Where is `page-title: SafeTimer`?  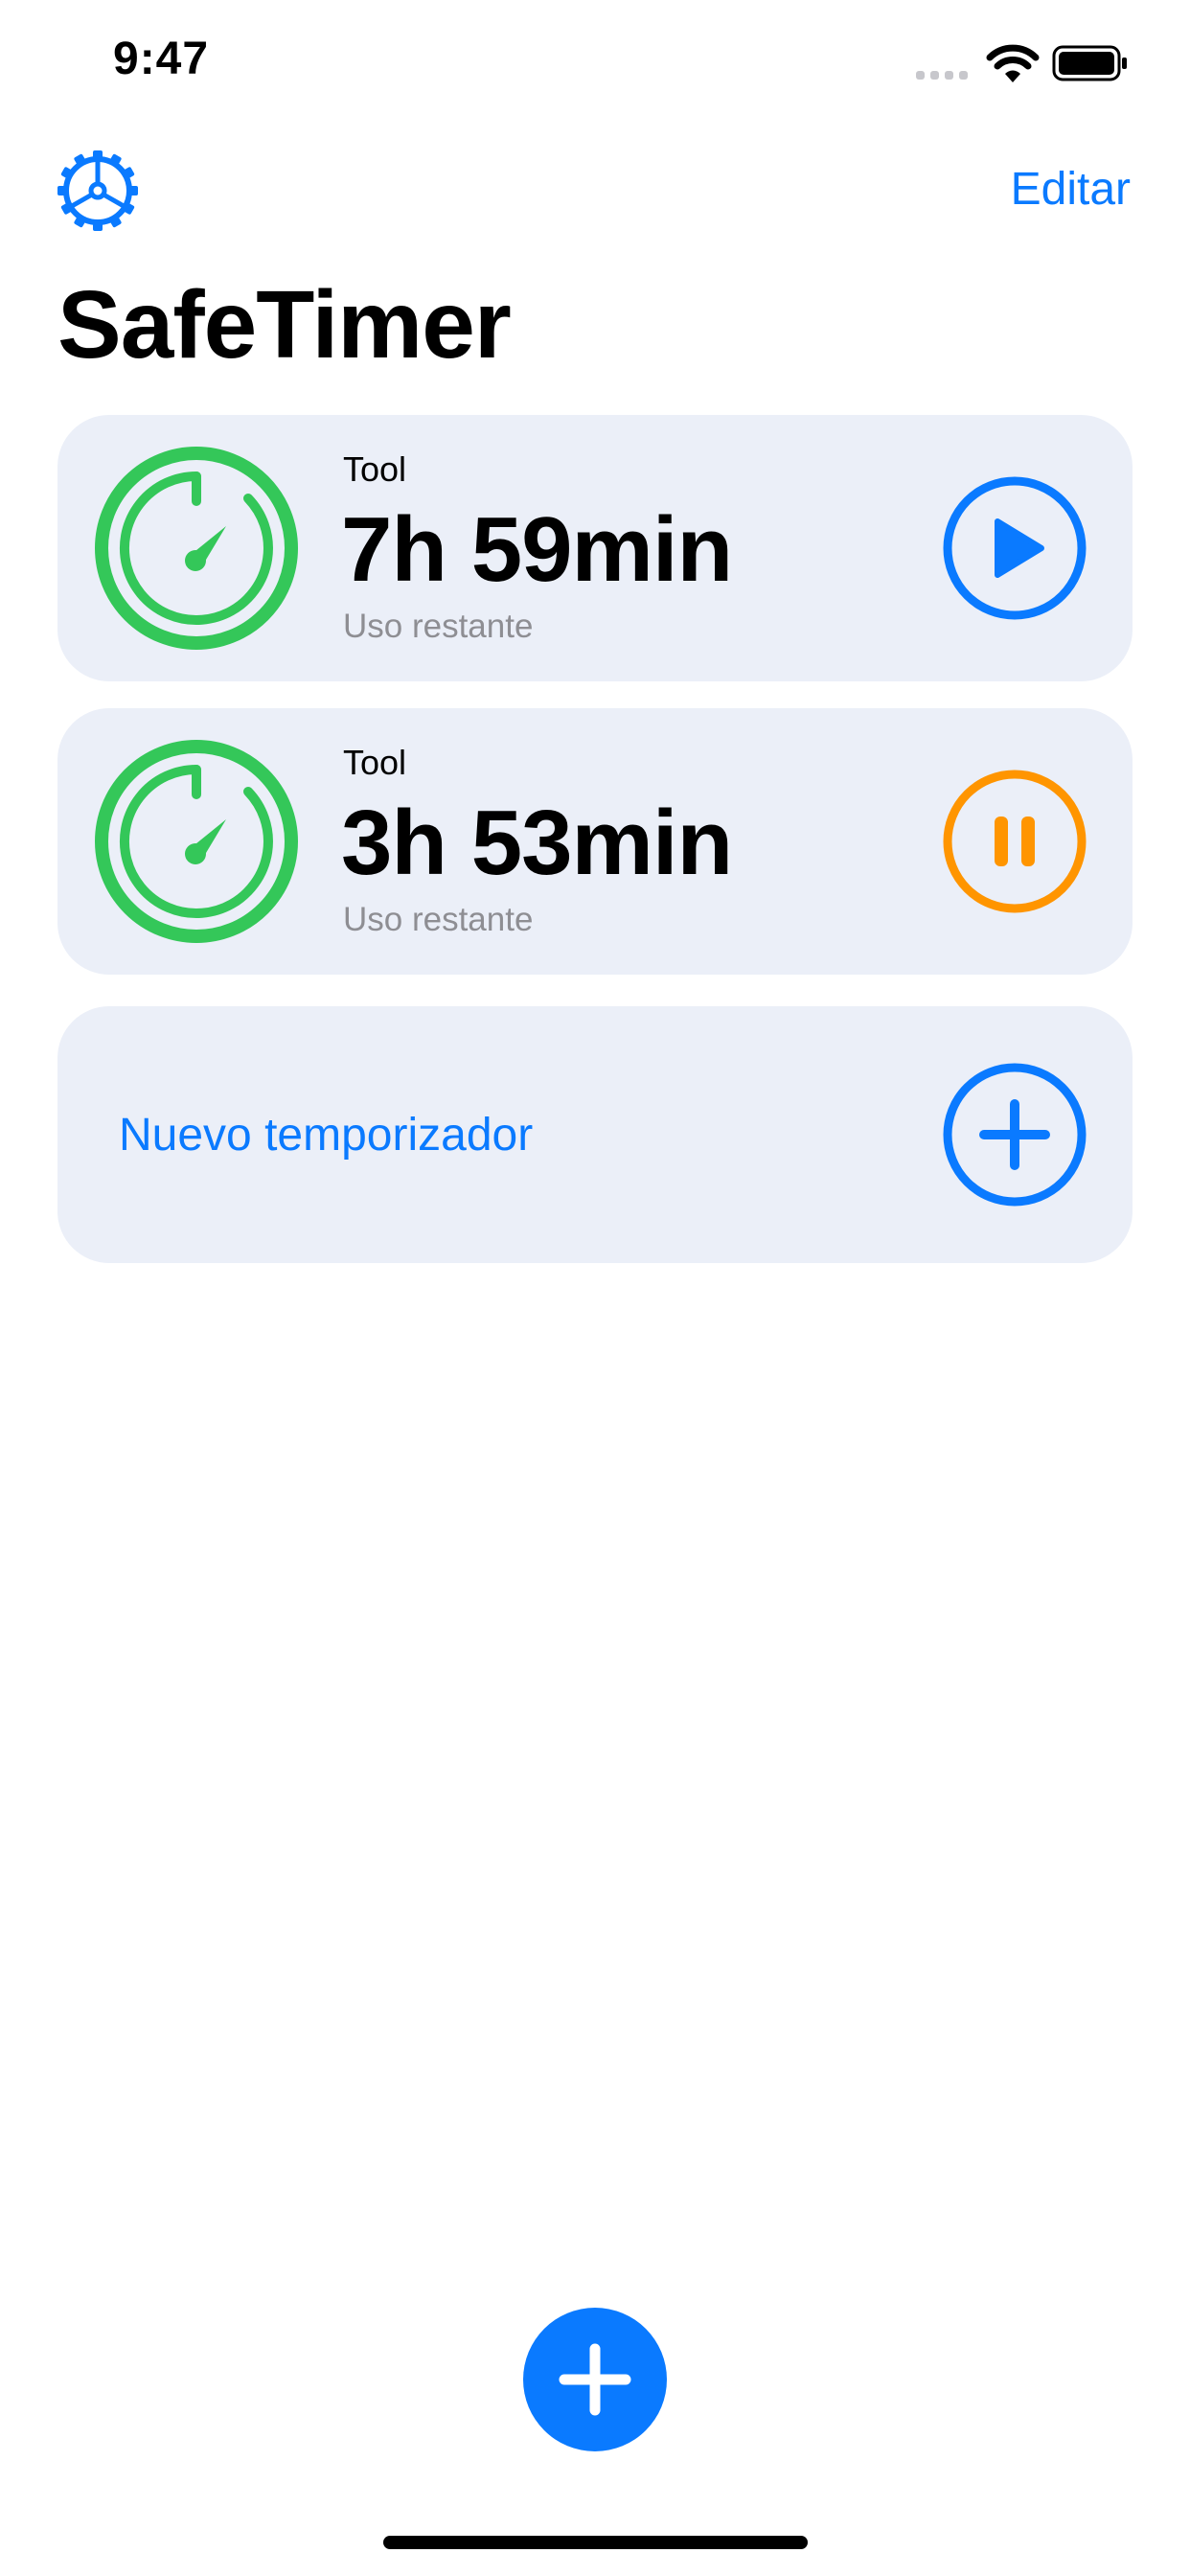 page-title: SafeTimer is located at coordinates (285, 325).